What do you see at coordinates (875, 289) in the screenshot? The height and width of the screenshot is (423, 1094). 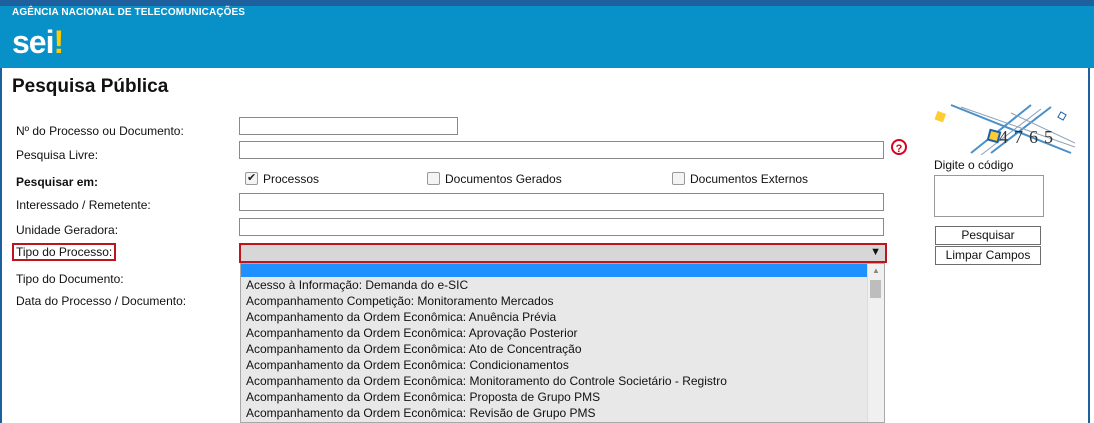 I see `scrollbar-thumb` at bounding box center [875, 289].